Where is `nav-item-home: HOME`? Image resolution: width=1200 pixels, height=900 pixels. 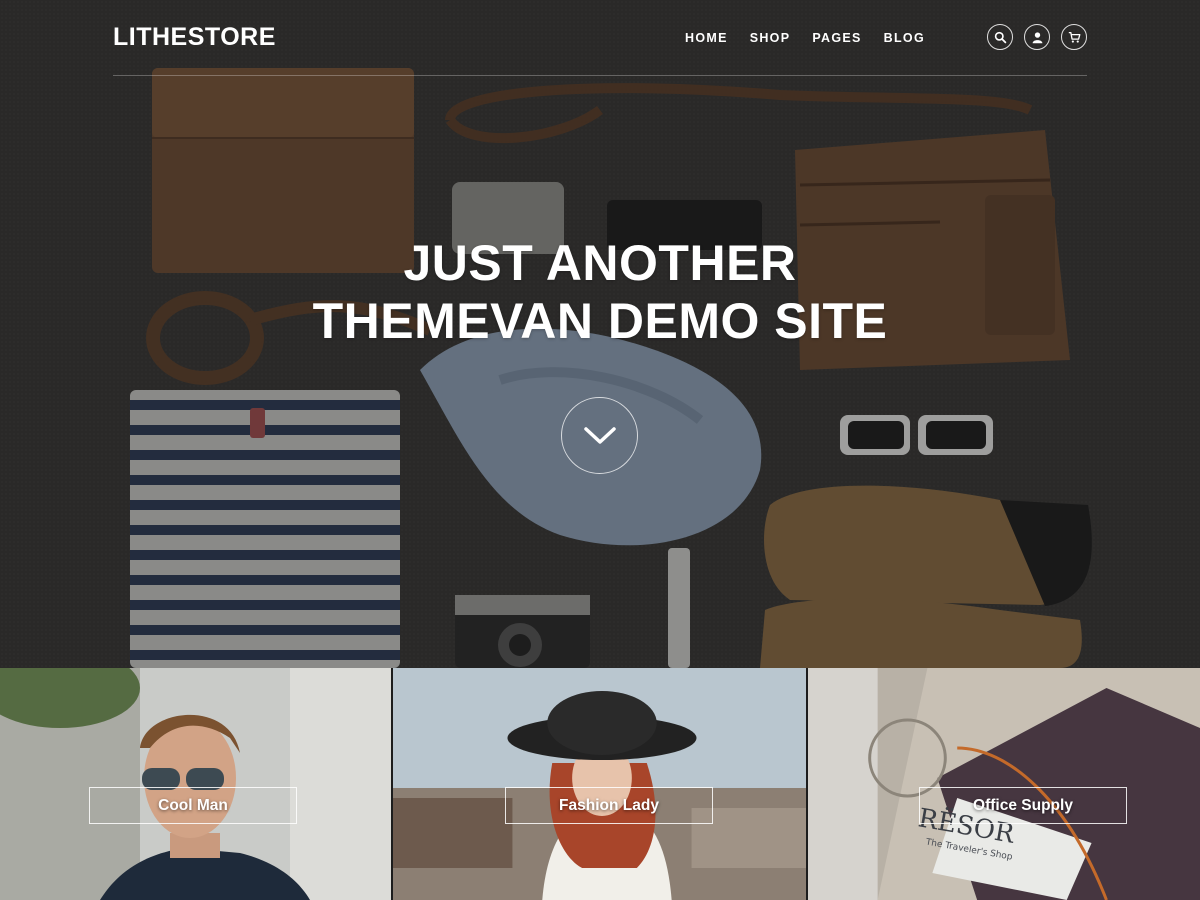 nav-item-home: HOME is located at coordinates (706, 38).